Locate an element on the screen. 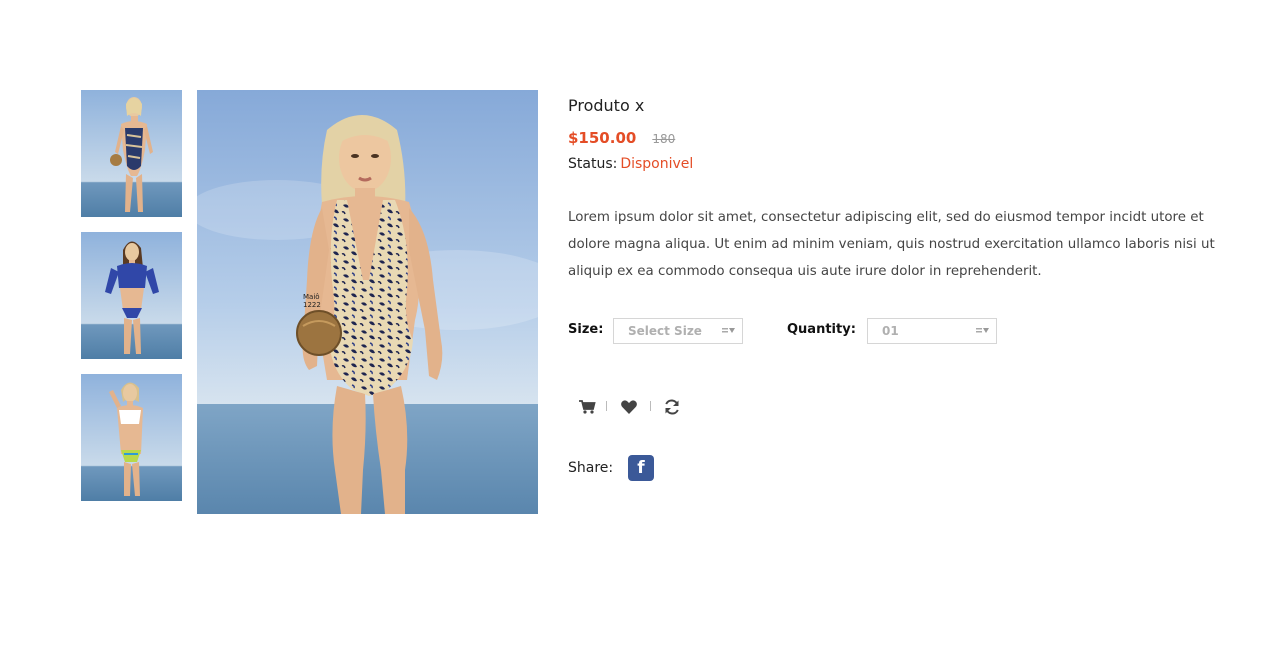  add-to-cart-button is located at coordinates (587, 407).